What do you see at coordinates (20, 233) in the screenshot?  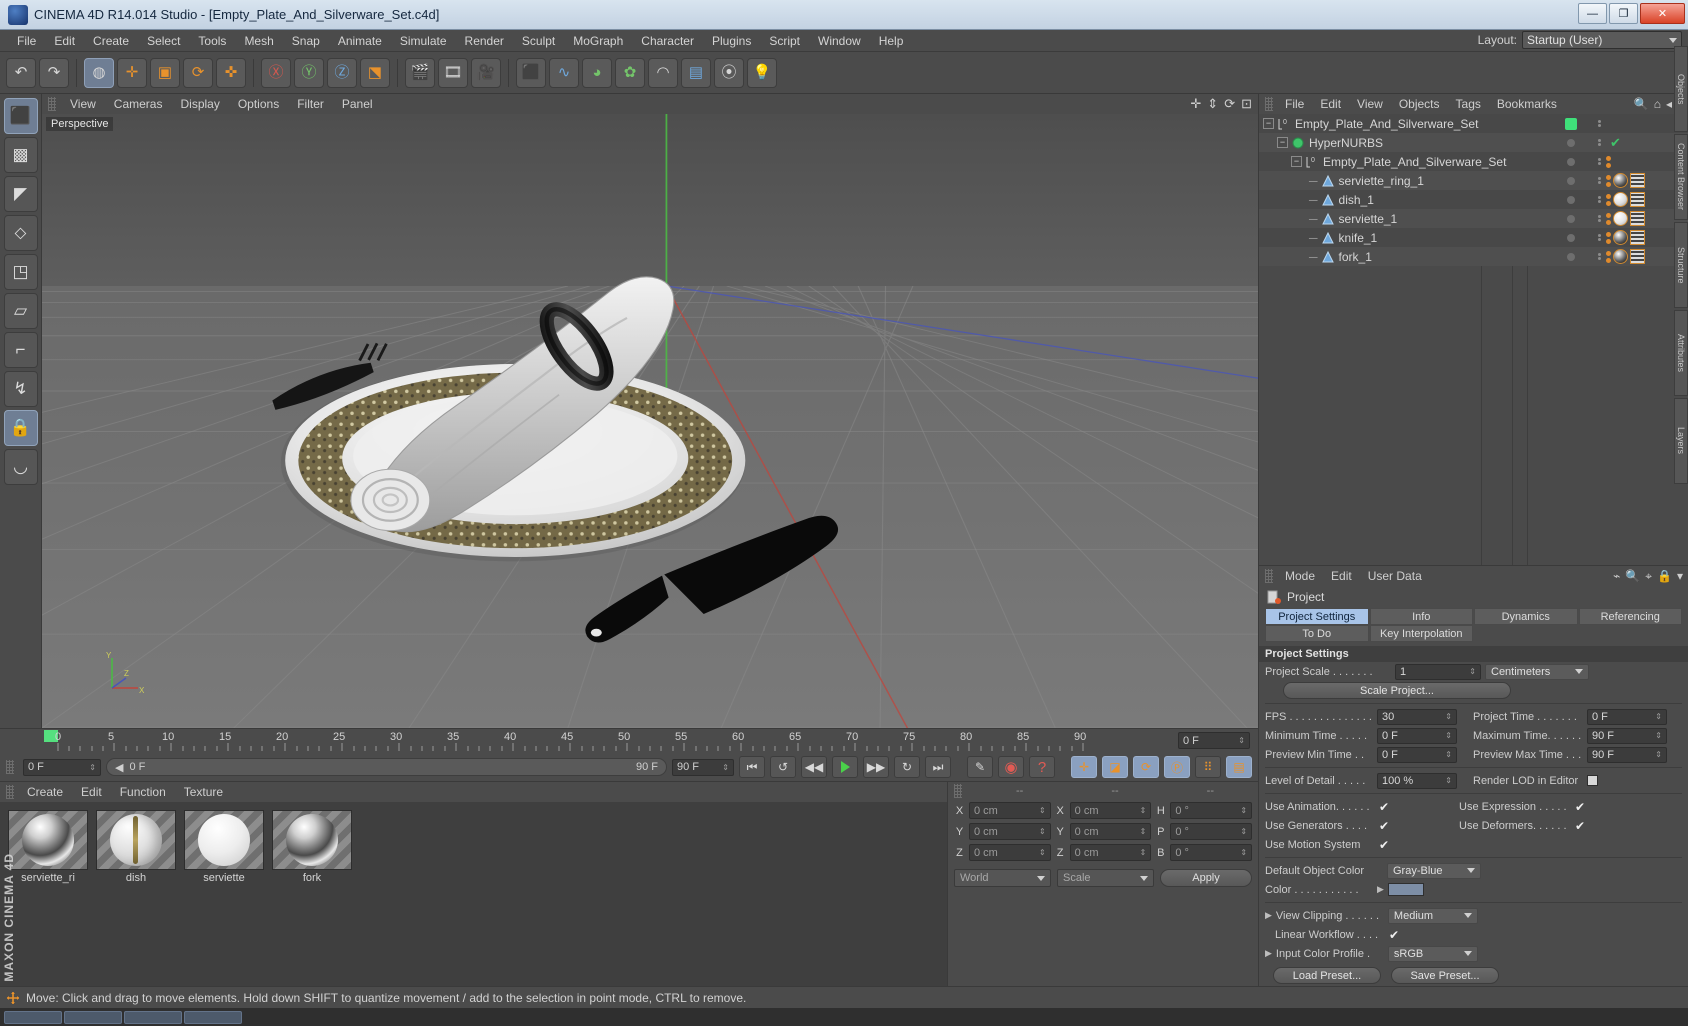 I see `points-mode-button: ⬦` at bounding box center [20, 233].